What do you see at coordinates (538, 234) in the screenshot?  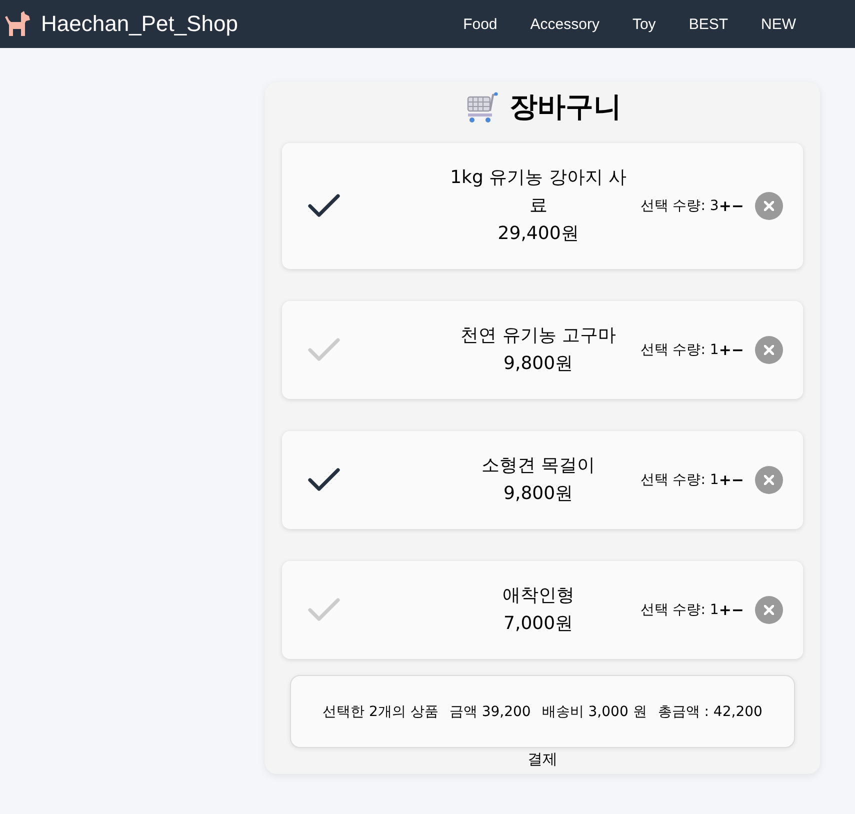 I see `product-price: 29,400원` at bounding box center [538, 234].